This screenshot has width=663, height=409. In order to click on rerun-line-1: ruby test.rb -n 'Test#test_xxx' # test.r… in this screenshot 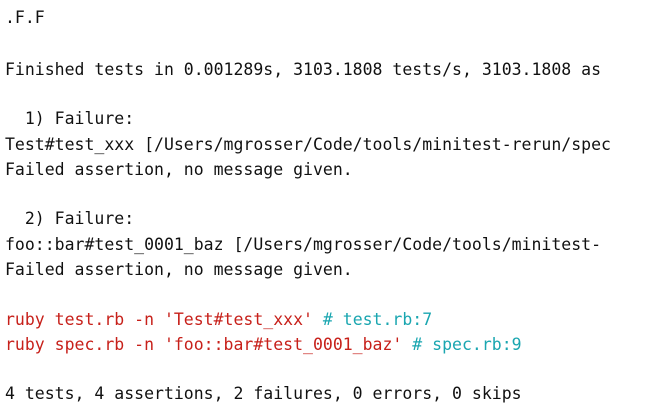, I will do `click(218, 320)`.